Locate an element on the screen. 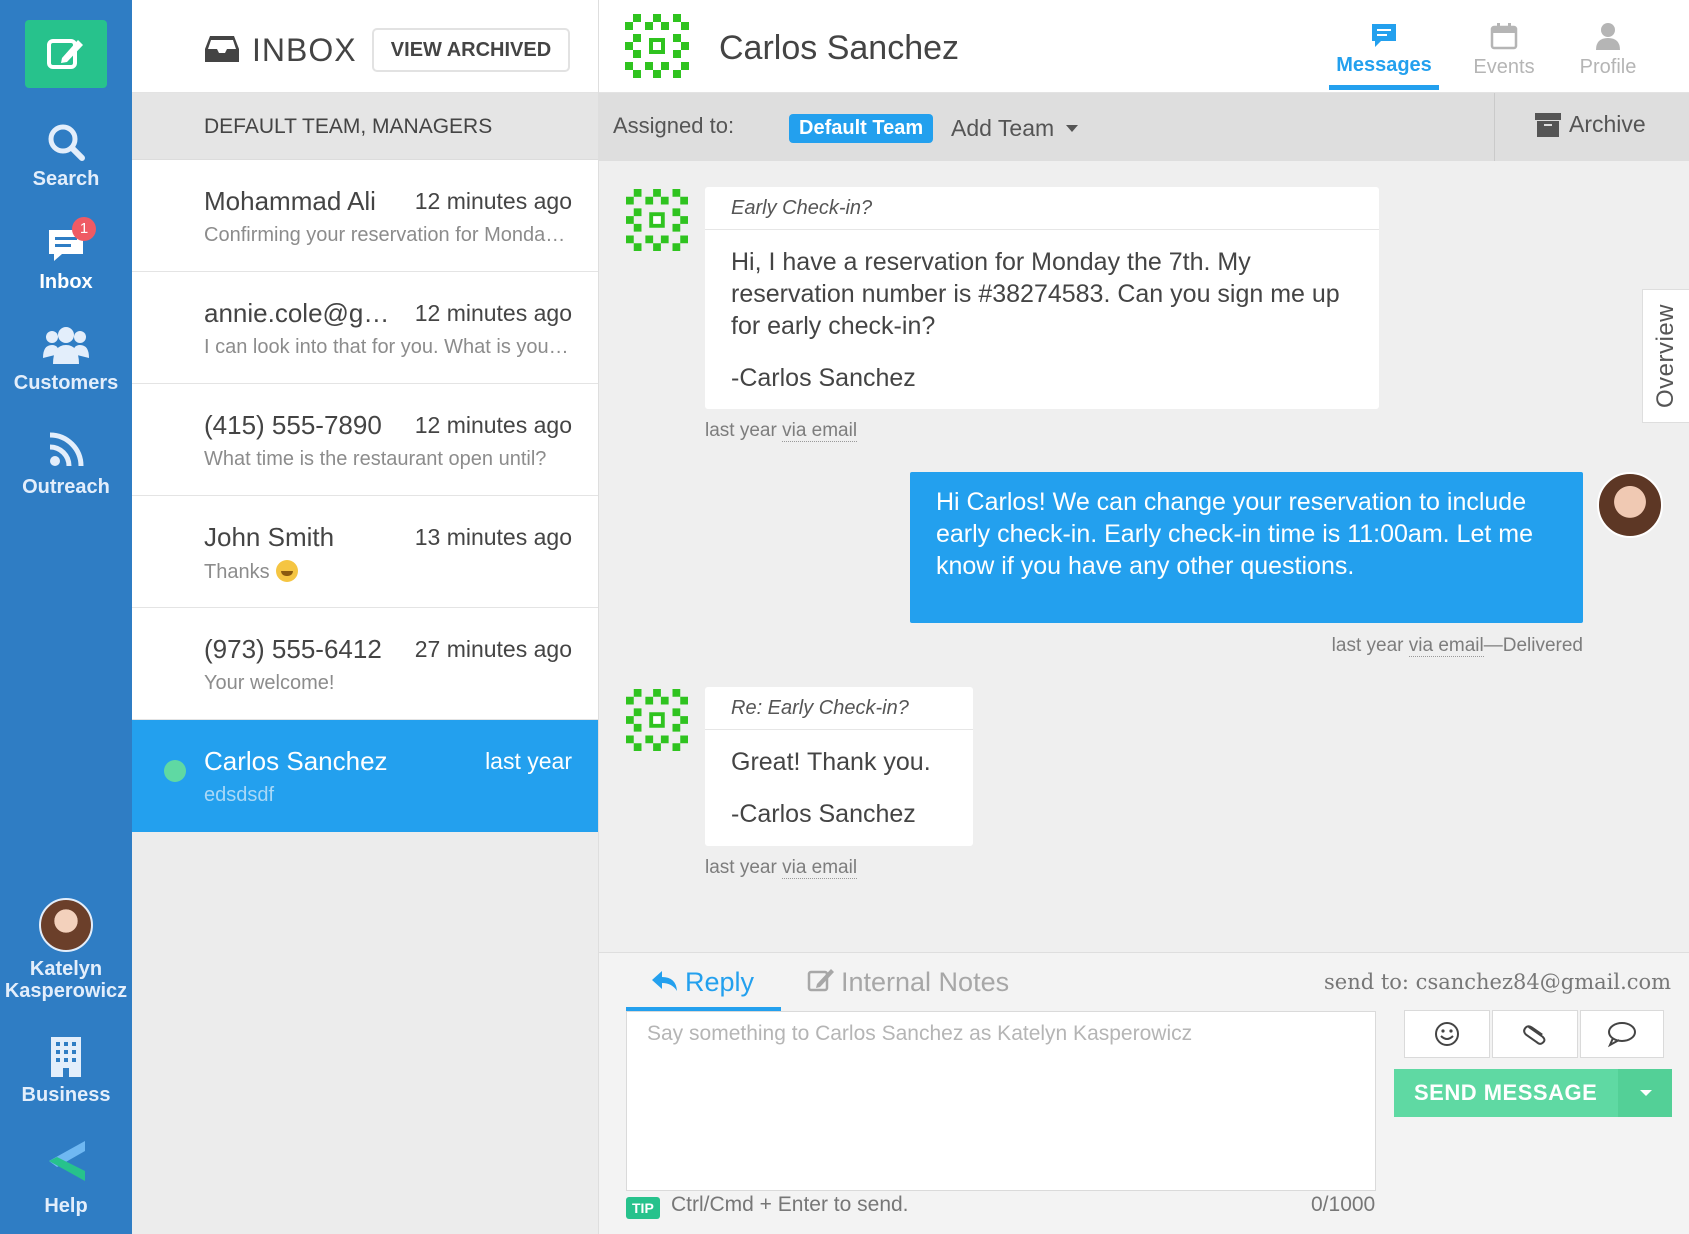 This screenshot has width=1689, height=1234. message-meta: last year via email—Delivered is located at coordinates (1457, 646).